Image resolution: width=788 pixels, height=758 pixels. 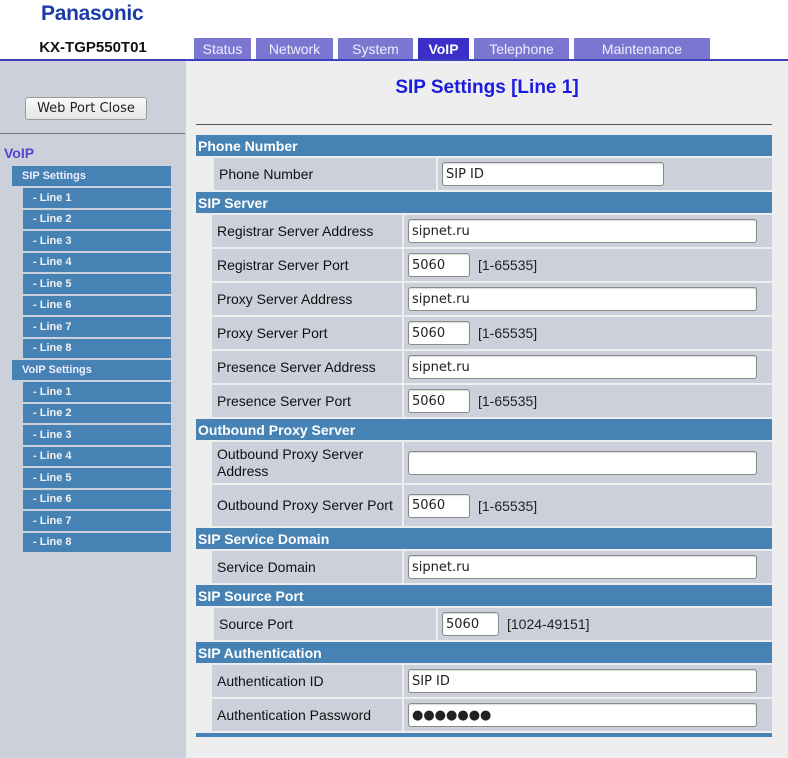 What do you see at coordinates (484, 652) in the screenshot?
I see `section-header-authentication: SIP Authentication` at bounding box center [484, 652].